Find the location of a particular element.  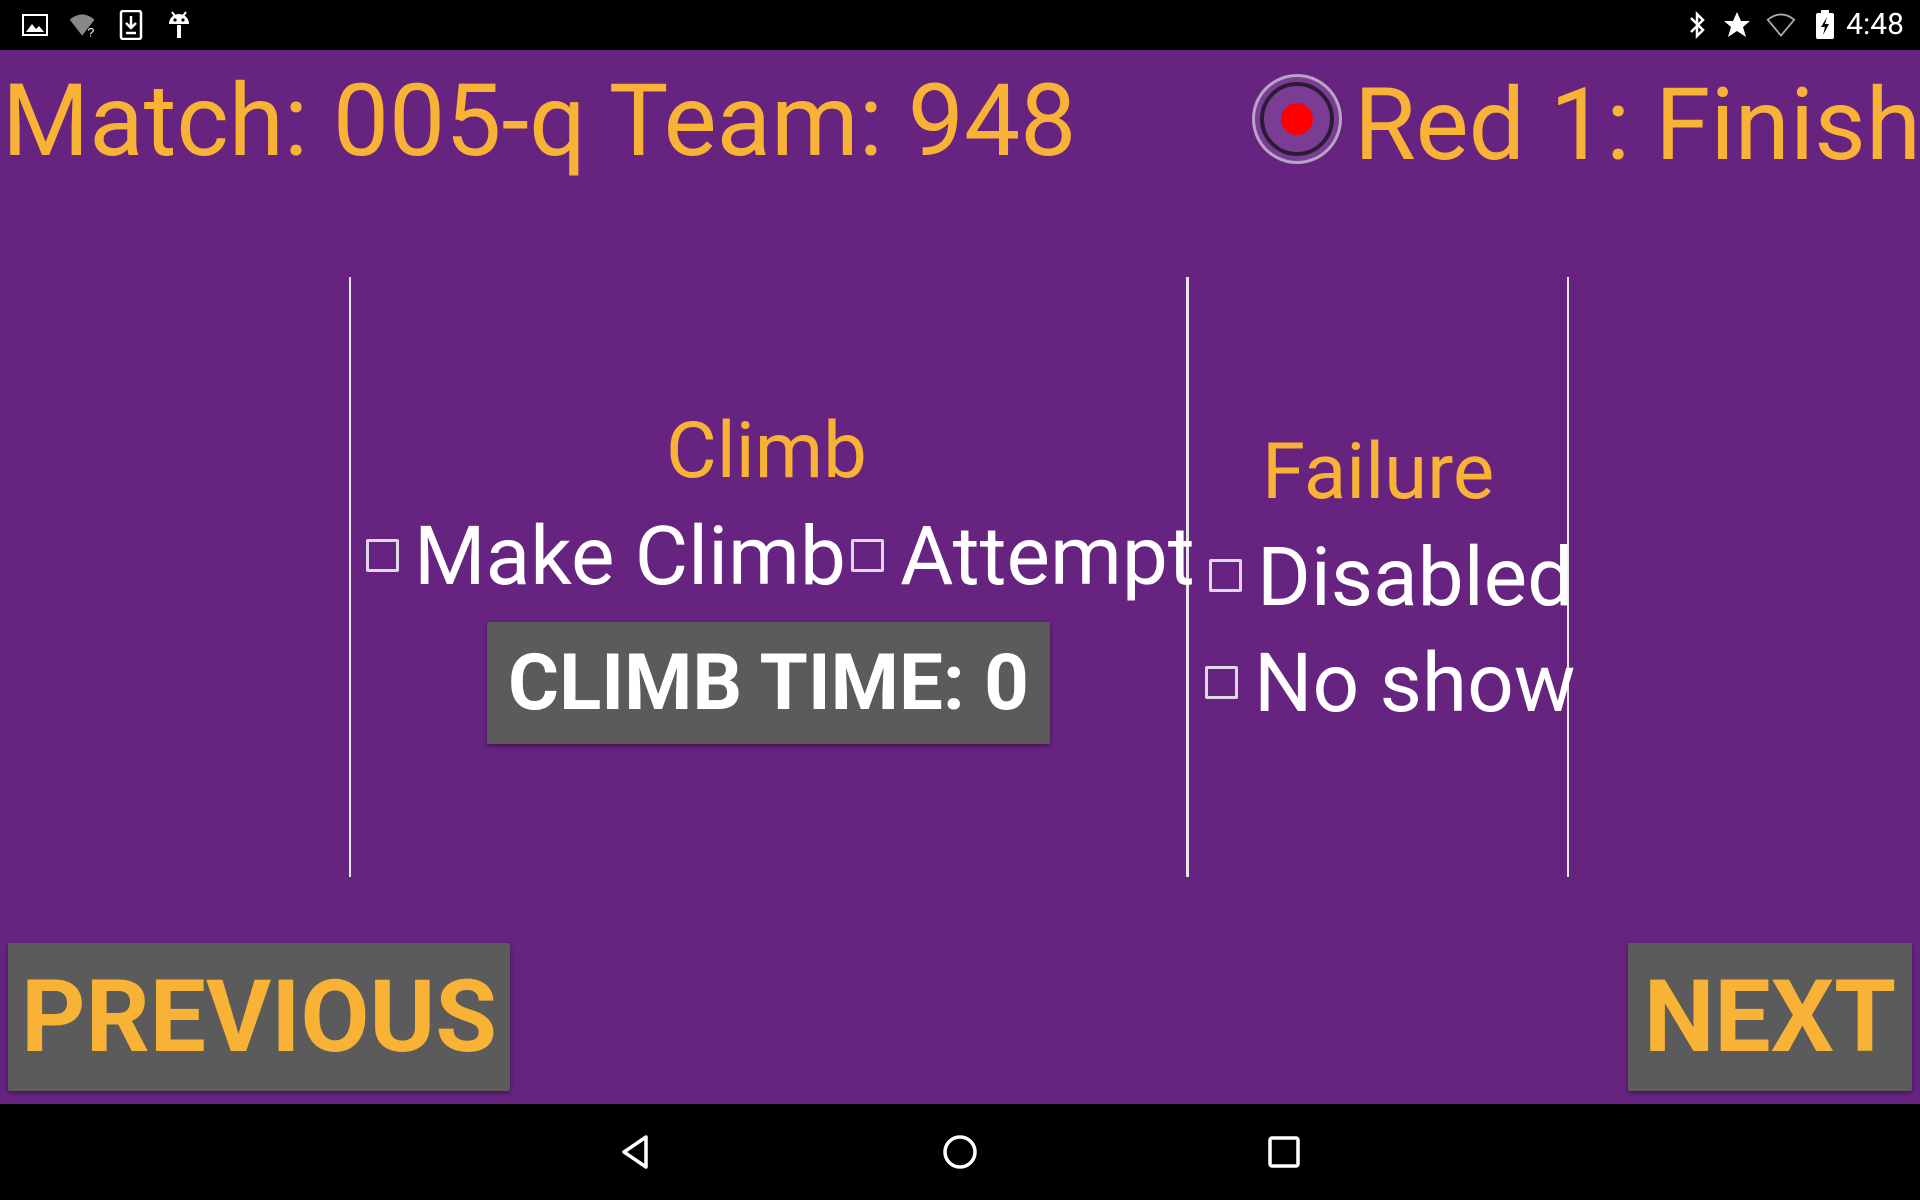

next-button: NEXT is located at coordinates (1770, 1017).